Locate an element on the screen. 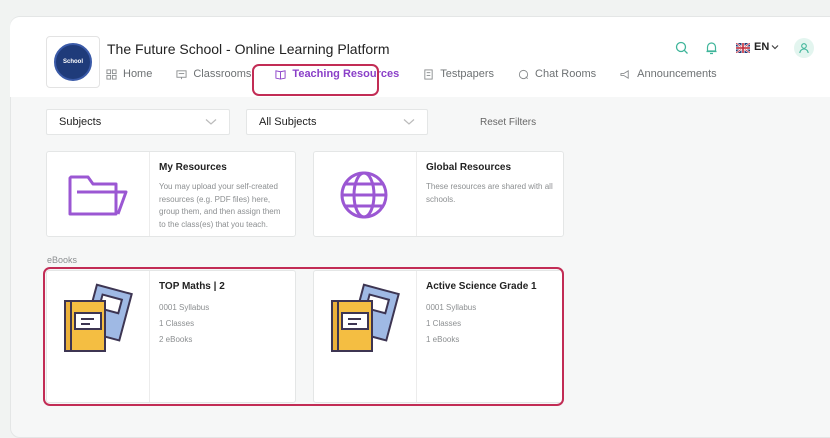 Image resolution: width=830 pixels, height=438 pixels. logo-text: School is located at coordinates (72, 62).